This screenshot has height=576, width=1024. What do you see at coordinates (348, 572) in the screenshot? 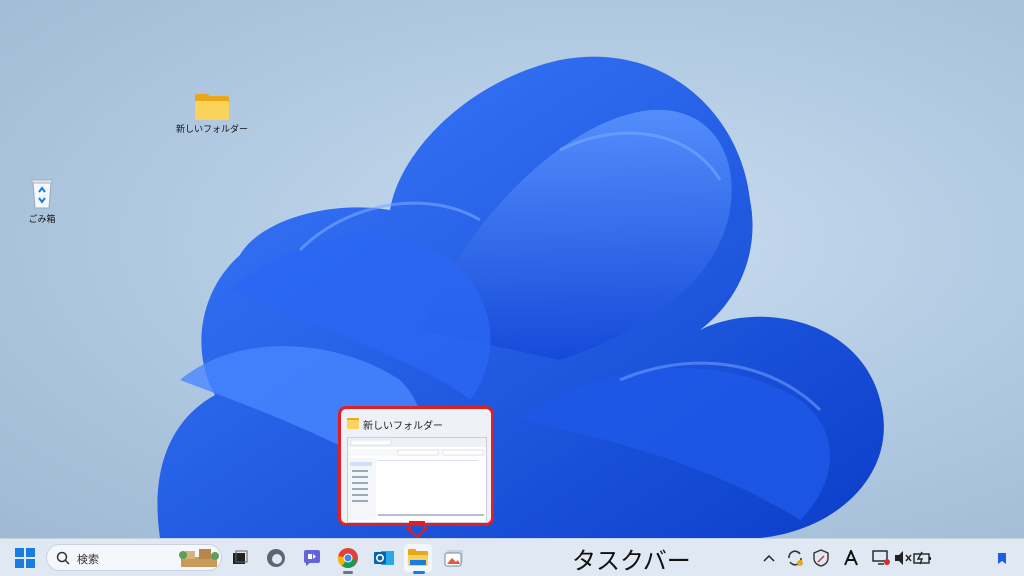
I see `running-indicator` at bounding box center [348, 572].